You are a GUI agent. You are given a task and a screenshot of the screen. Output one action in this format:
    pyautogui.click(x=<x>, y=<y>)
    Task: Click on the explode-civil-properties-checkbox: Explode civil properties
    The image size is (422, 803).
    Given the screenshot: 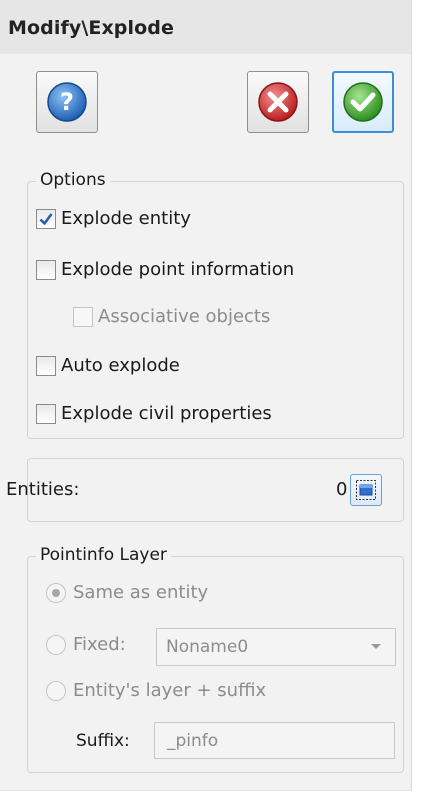 What is the action you would take?
    pyautogui.click(x=154, y=413)
    